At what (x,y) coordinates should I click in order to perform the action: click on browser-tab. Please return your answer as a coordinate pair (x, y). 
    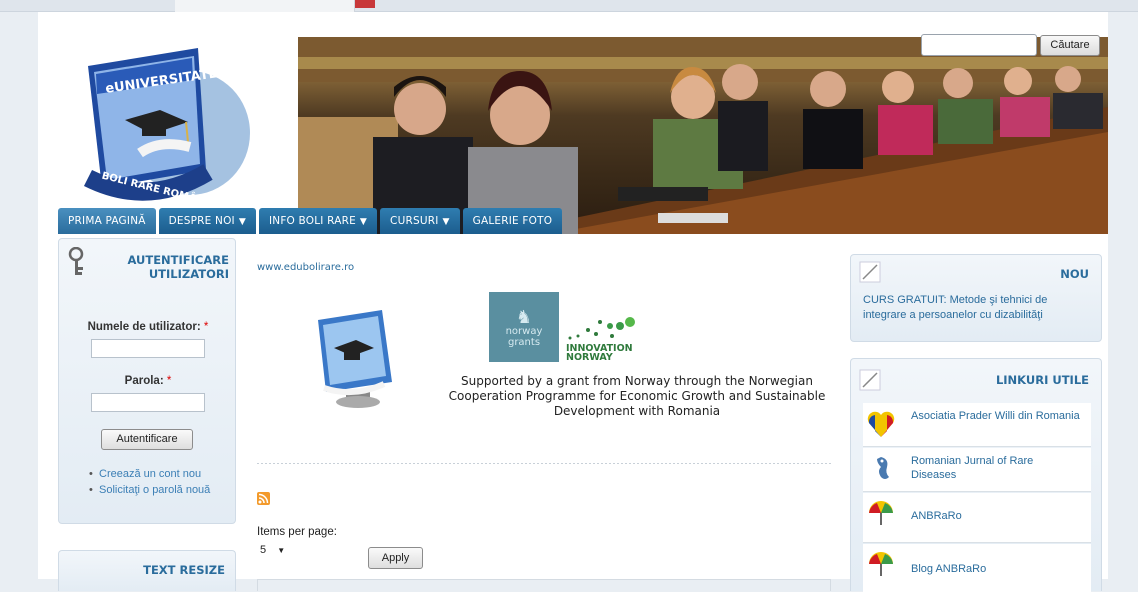
    Looking at the image, I should click on (265, 6).